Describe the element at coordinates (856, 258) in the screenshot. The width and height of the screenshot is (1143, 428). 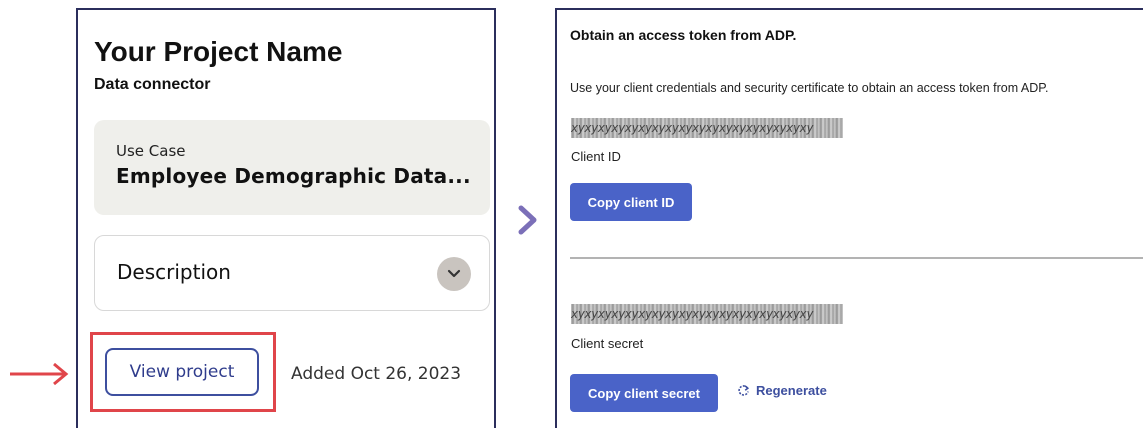
I see `section-divider` at that location.